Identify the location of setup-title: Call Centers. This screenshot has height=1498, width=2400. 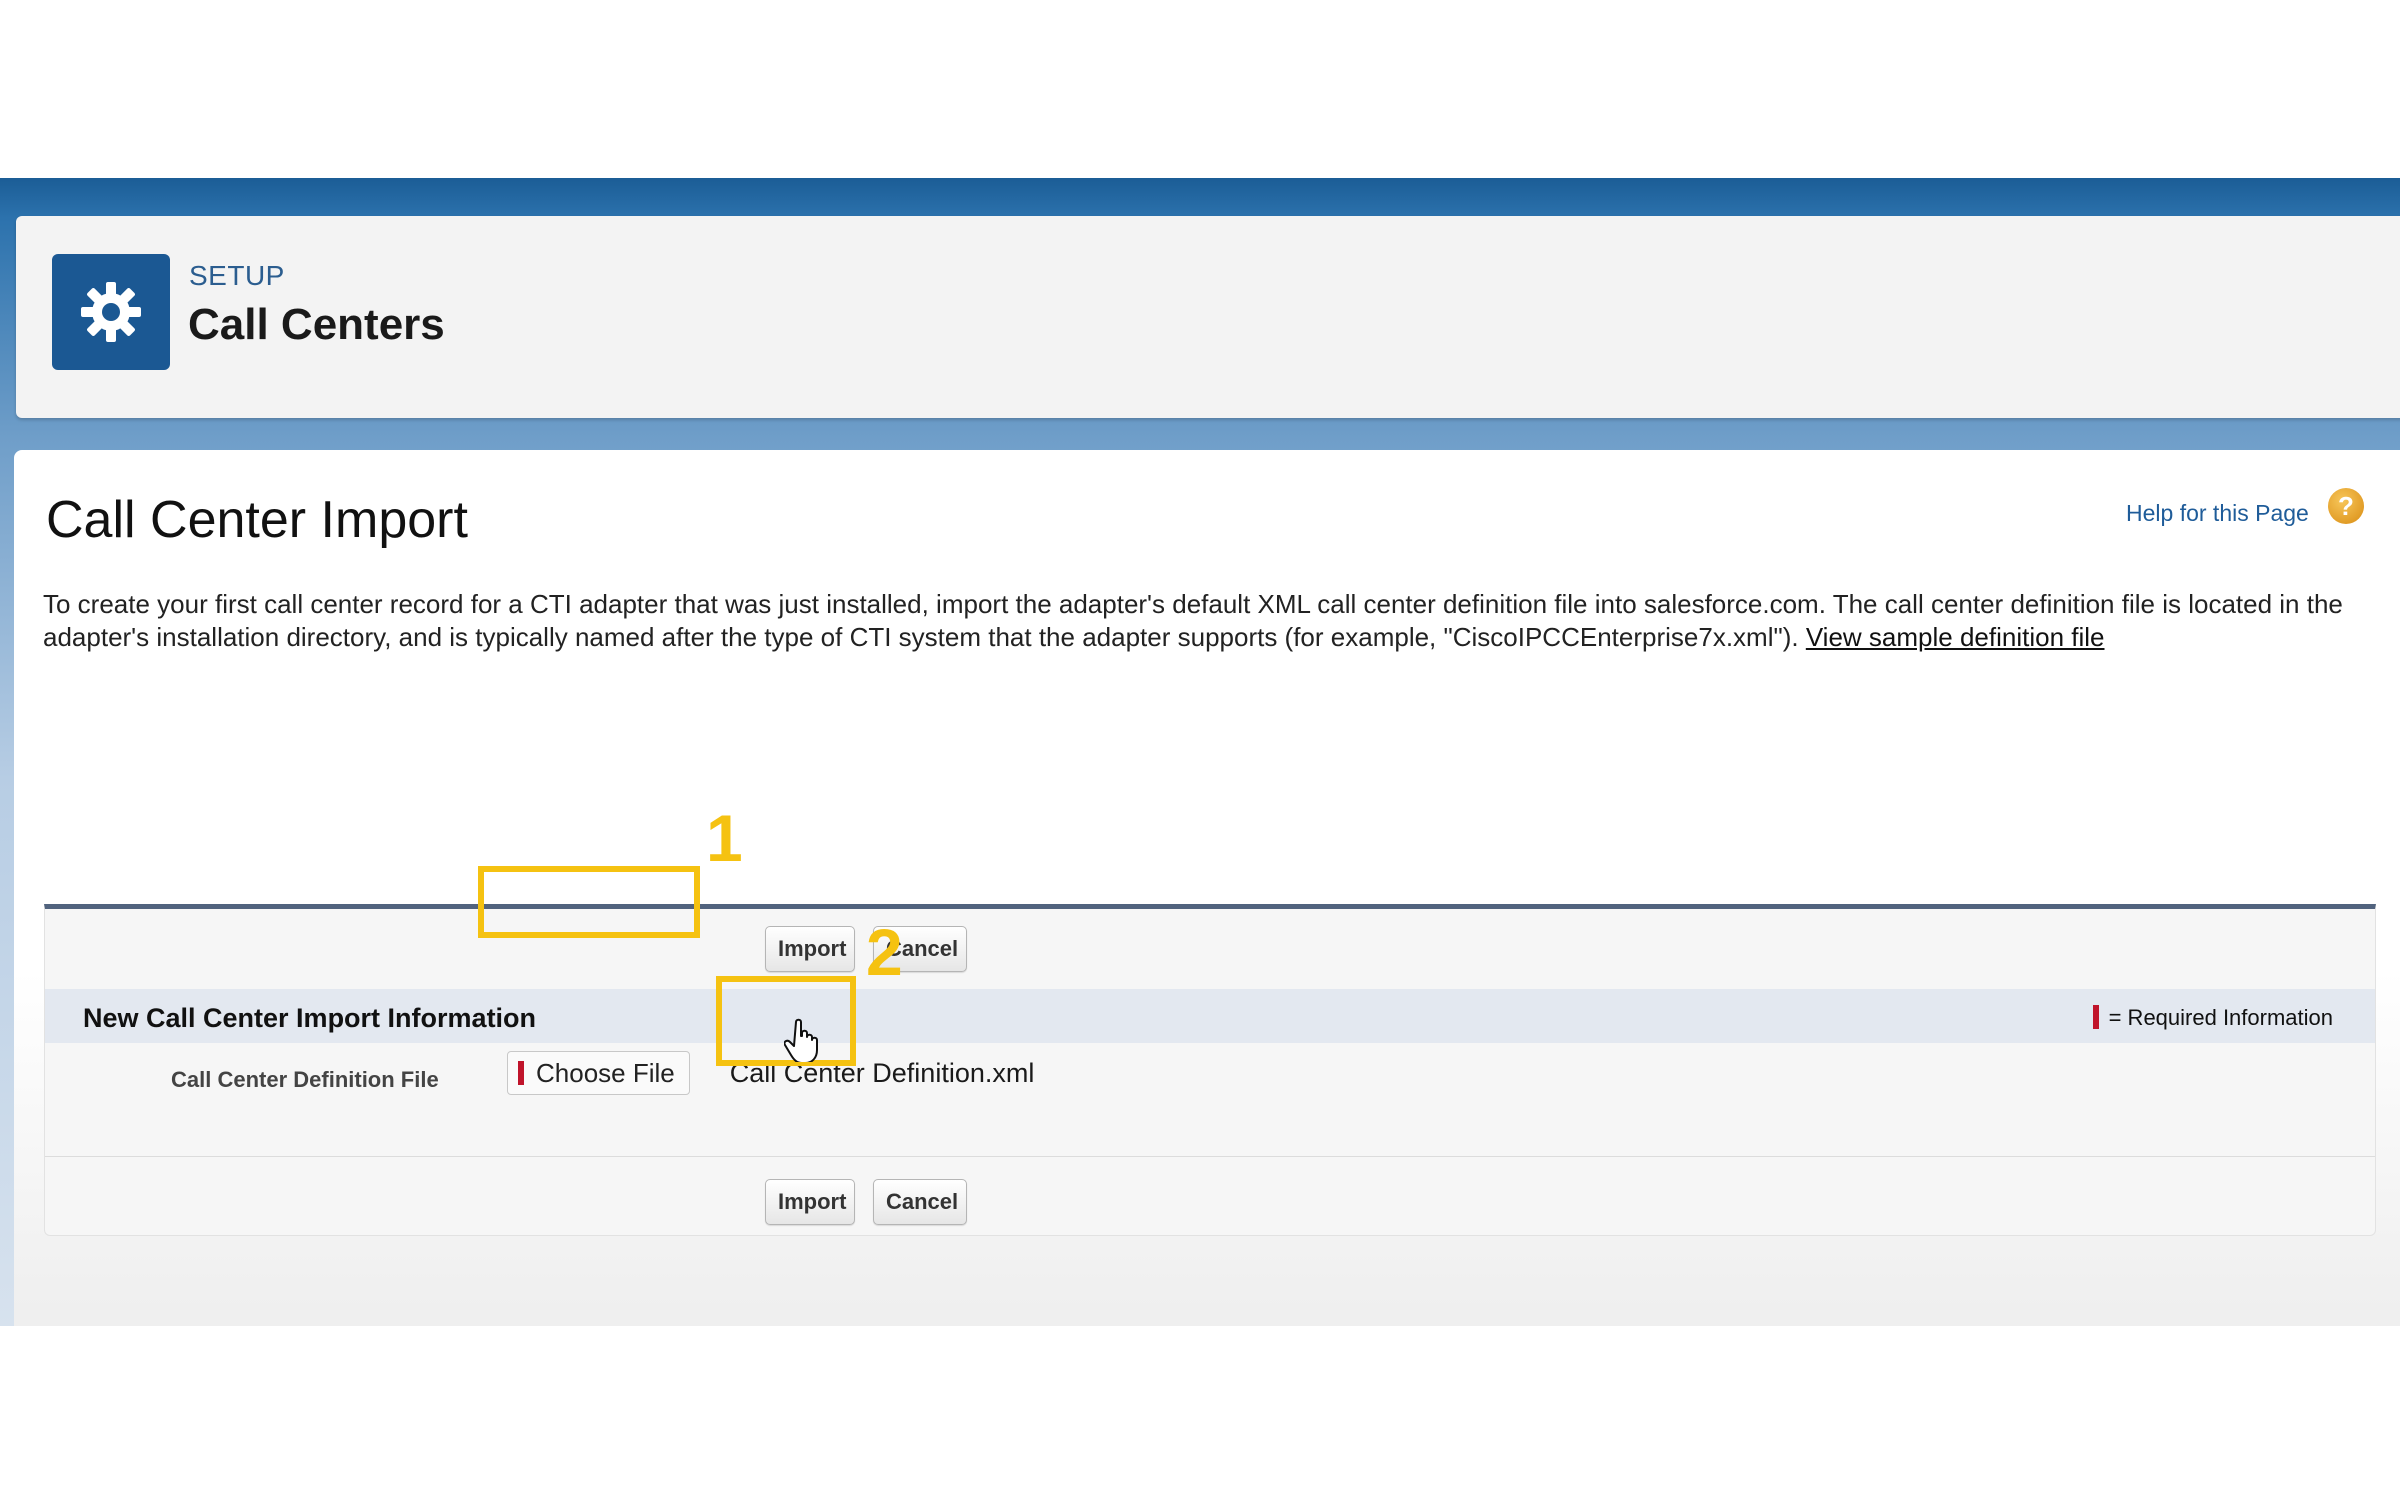
(316, 324).